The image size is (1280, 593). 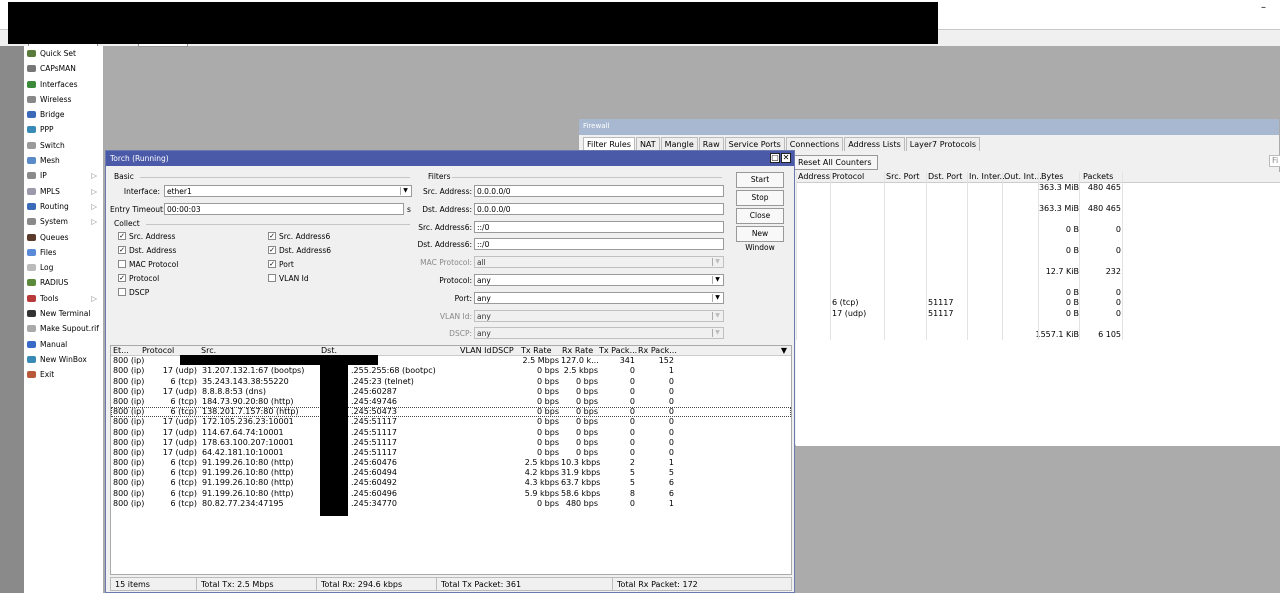 What do you see at coordinates (63, 191) in the screenshot?
I see `sidebar-item-mpls: MPLS ▷` at bounding box center [63, 191].